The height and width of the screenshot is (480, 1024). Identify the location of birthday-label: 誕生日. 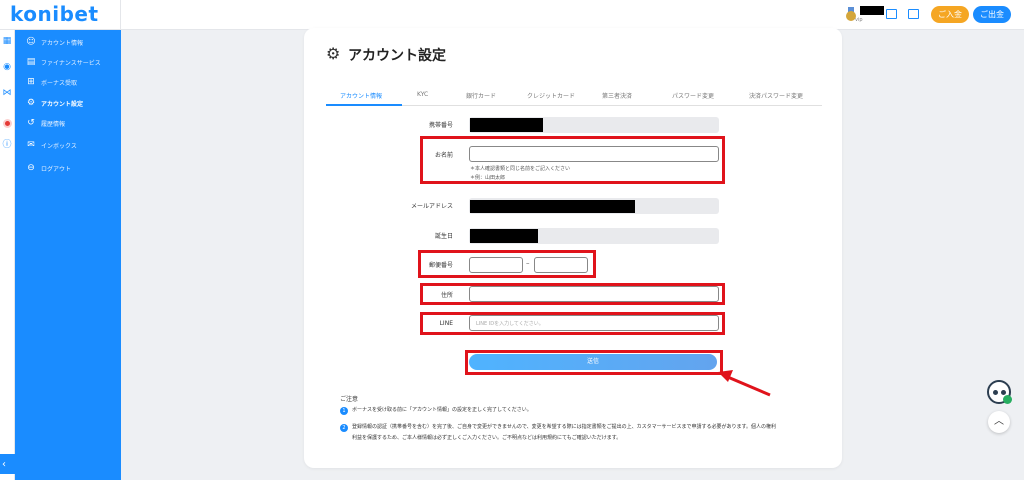
(443, 236).